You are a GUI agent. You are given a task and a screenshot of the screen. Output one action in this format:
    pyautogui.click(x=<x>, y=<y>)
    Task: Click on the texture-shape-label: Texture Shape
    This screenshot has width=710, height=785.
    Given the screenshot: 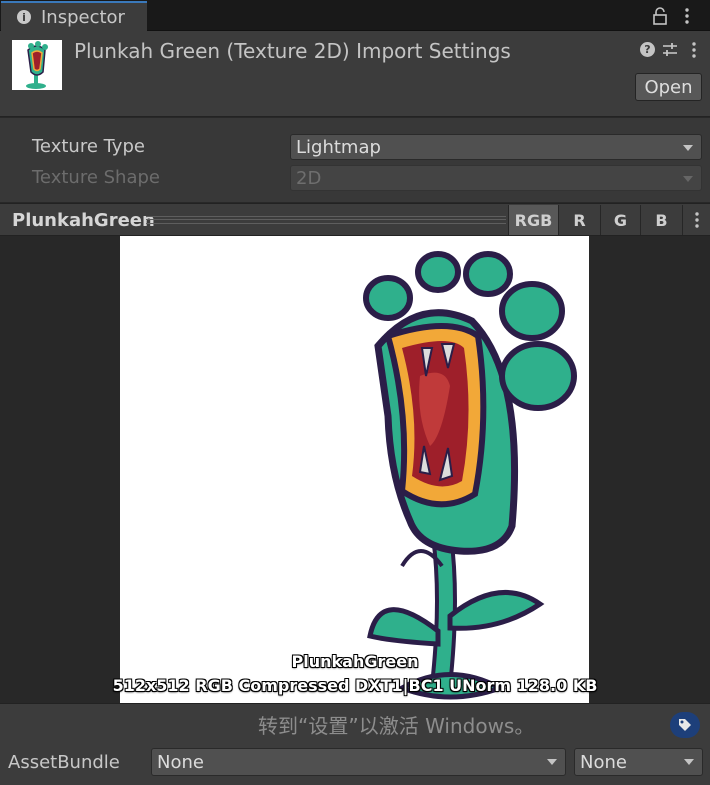 What is the action you would take?
    pyautogui.click(x=96, y=177)
    